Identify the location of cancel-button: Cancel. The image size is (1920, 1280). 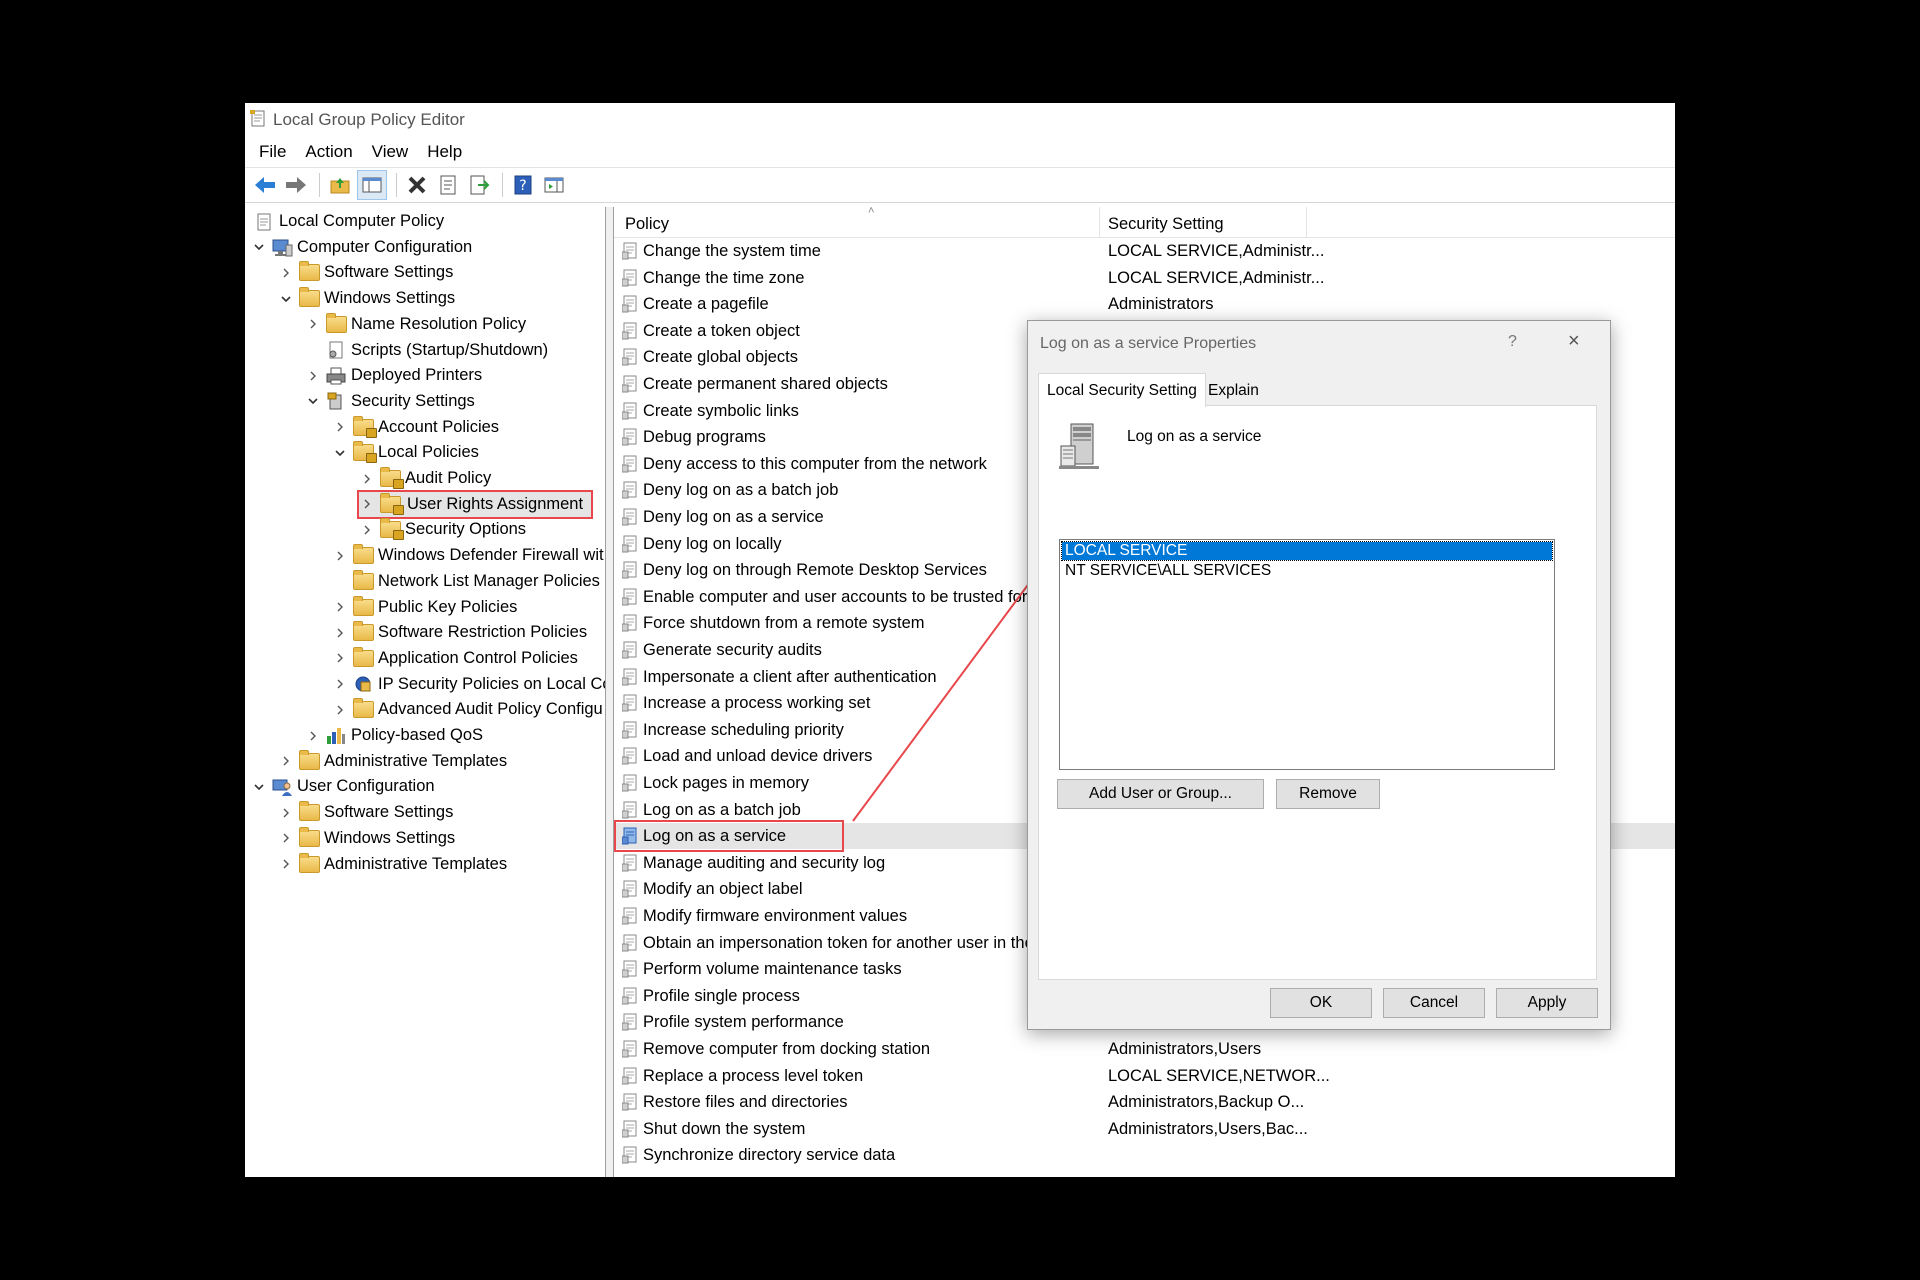
(1434, 1003).